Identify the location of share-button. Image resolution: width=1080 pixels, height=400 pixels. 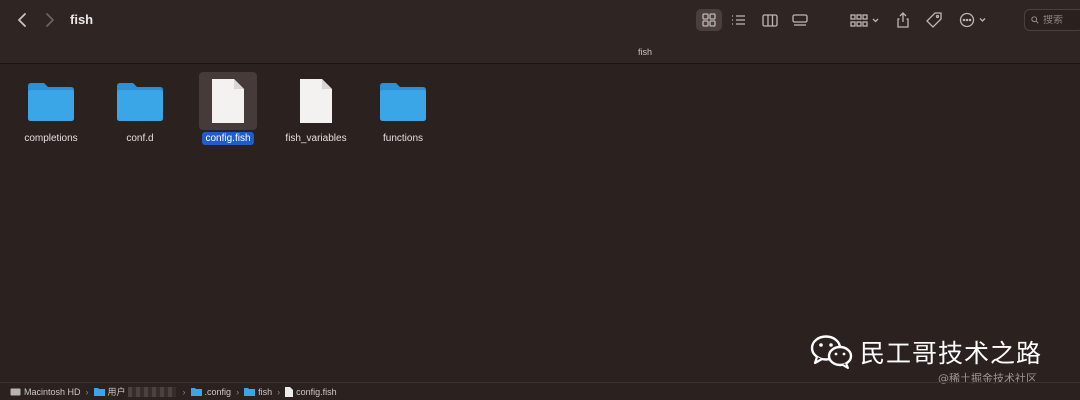
(903, 20).